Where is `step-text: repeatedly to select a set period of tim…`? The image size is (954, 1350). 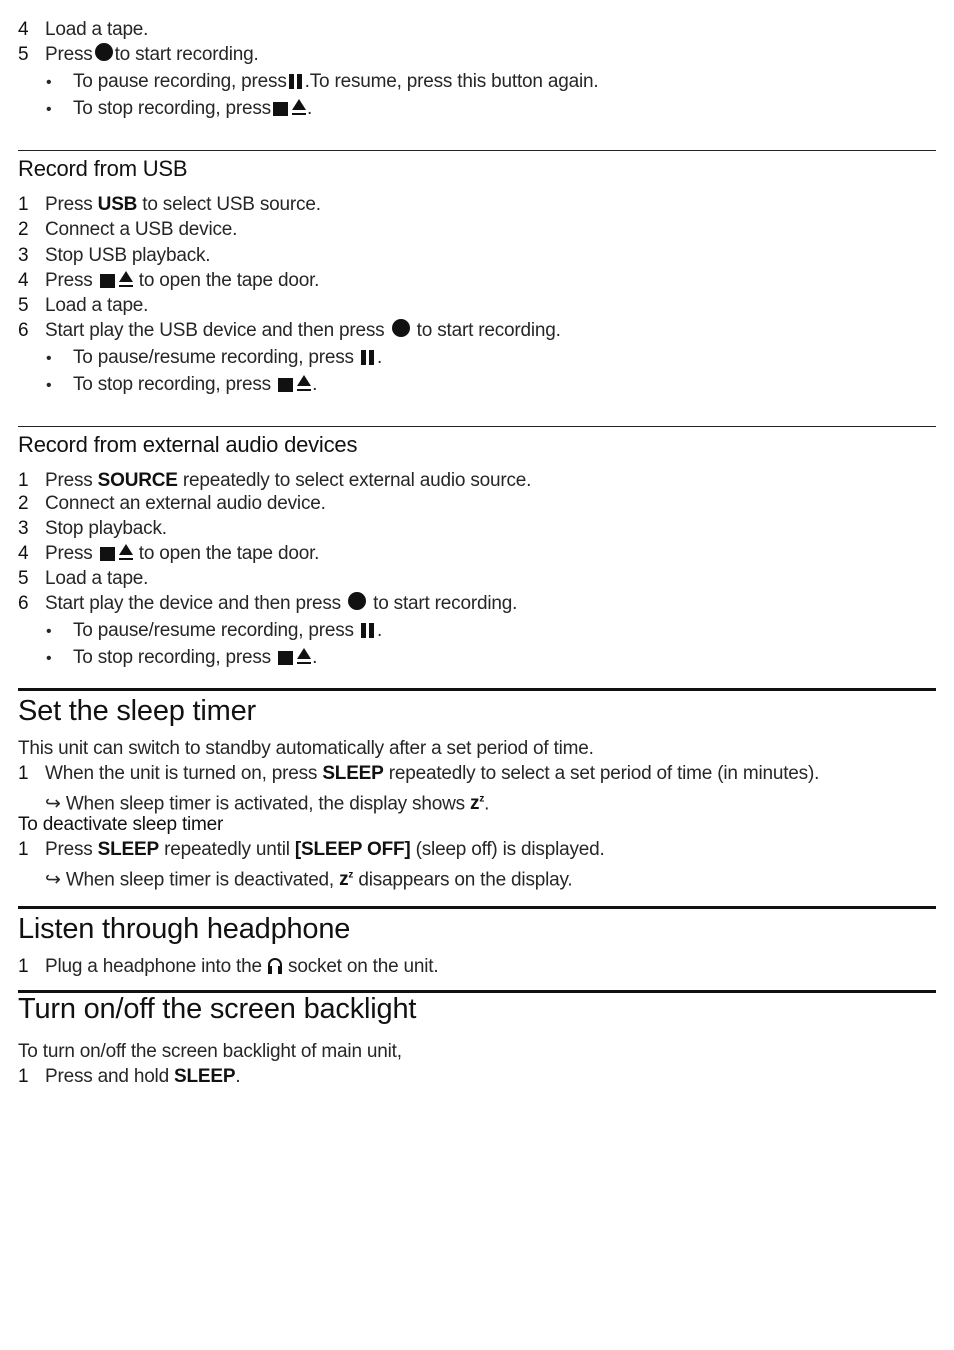 step-text: repeatedly to select a set period of tim… is located at coordinates (604, 773).